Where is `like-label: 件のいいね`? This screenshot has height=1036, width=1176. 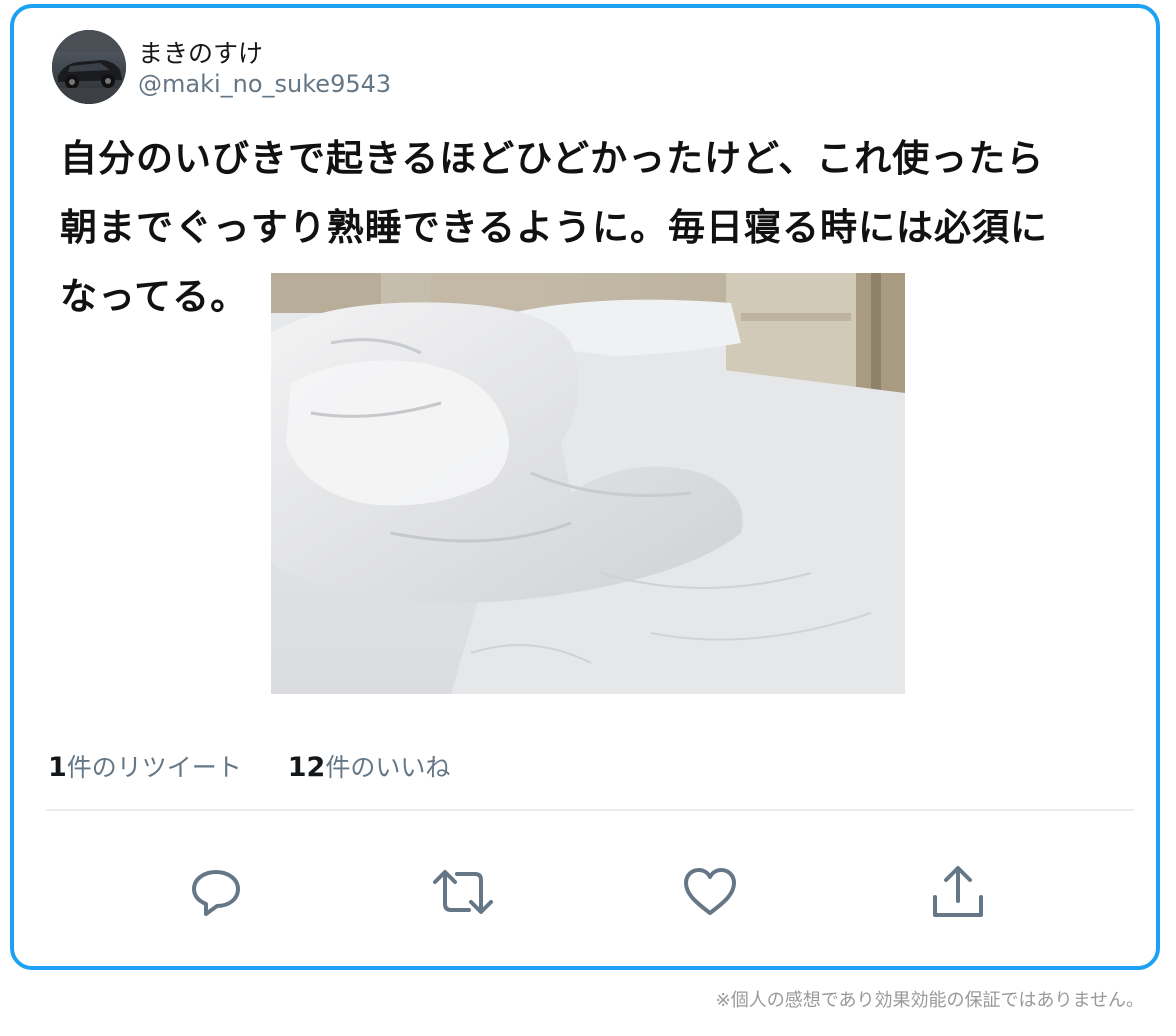
like-label: 件のいいね is located at coordinates (388, 767).